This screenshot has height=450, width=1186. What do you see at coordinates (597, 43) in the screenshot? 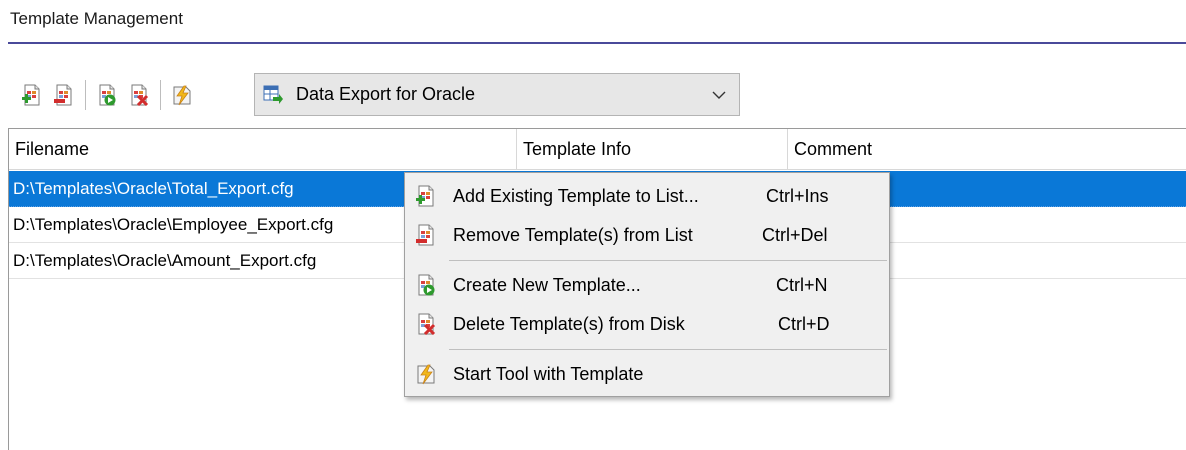
I see `section-divider` at bounding box center [597, 43].